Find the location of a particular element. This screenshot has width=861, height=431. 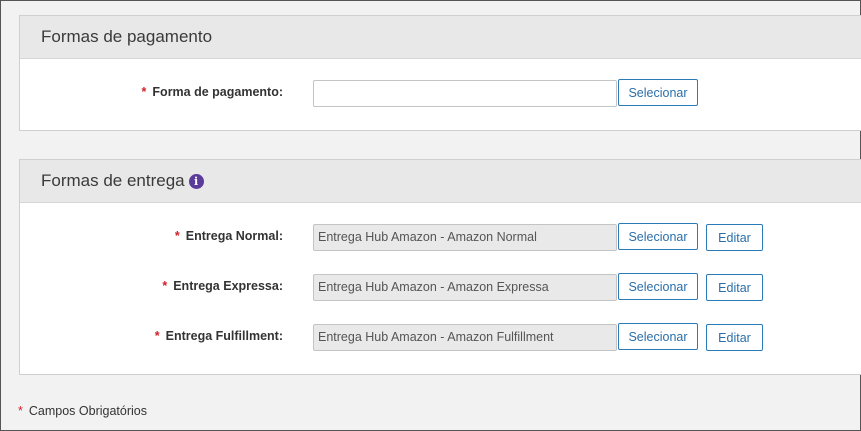

payment-method-input is located at coordinates (465, 93).